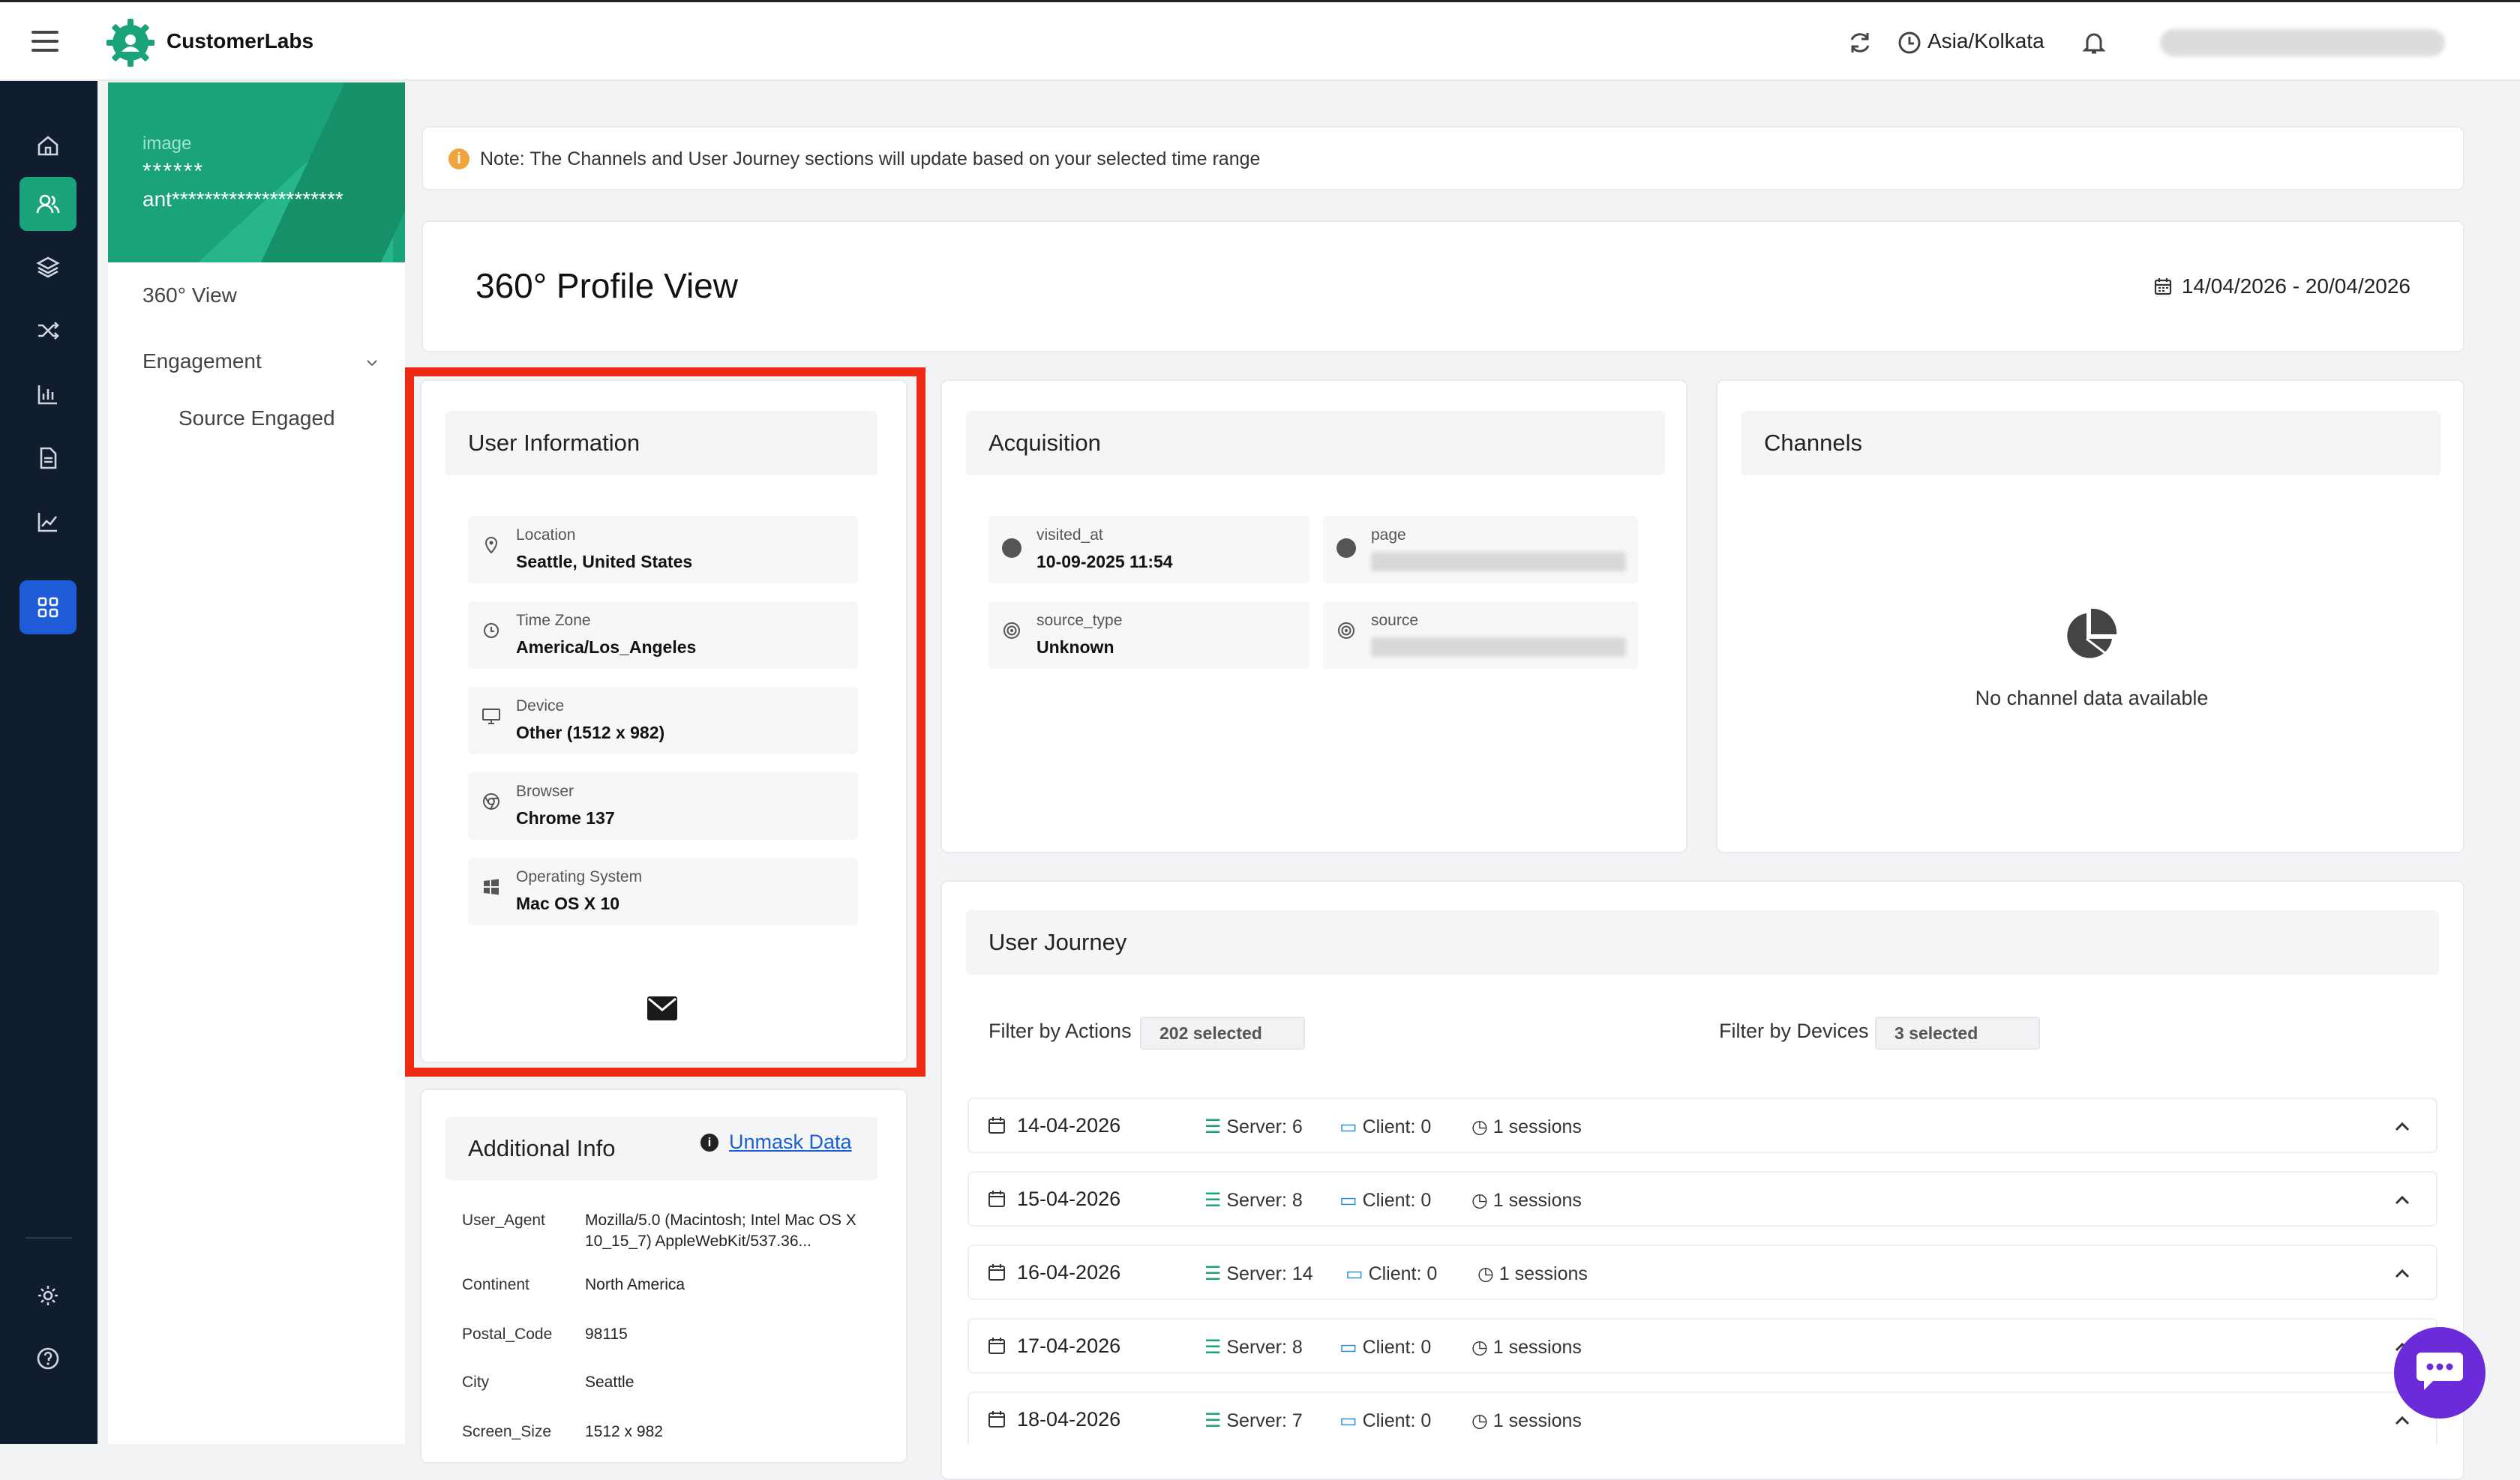 The image size is (2520, 1480). Describe the element at coordinates (48, 204) in the screenshot. I see `rail-users` at that location.